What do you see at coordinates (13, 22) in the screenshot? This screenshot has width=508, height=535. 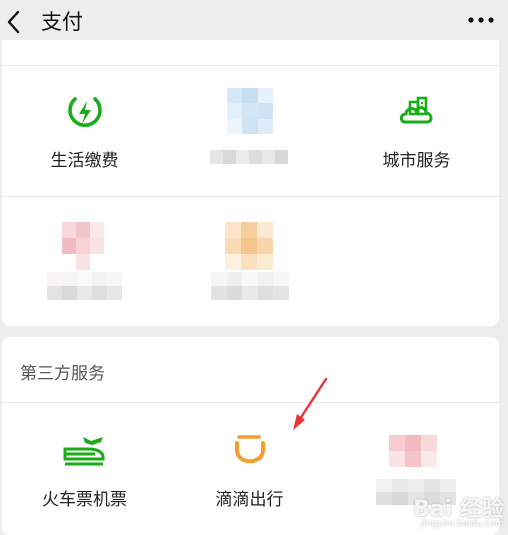 I see `chevron-left-icon` at bounding box center [13, 22].